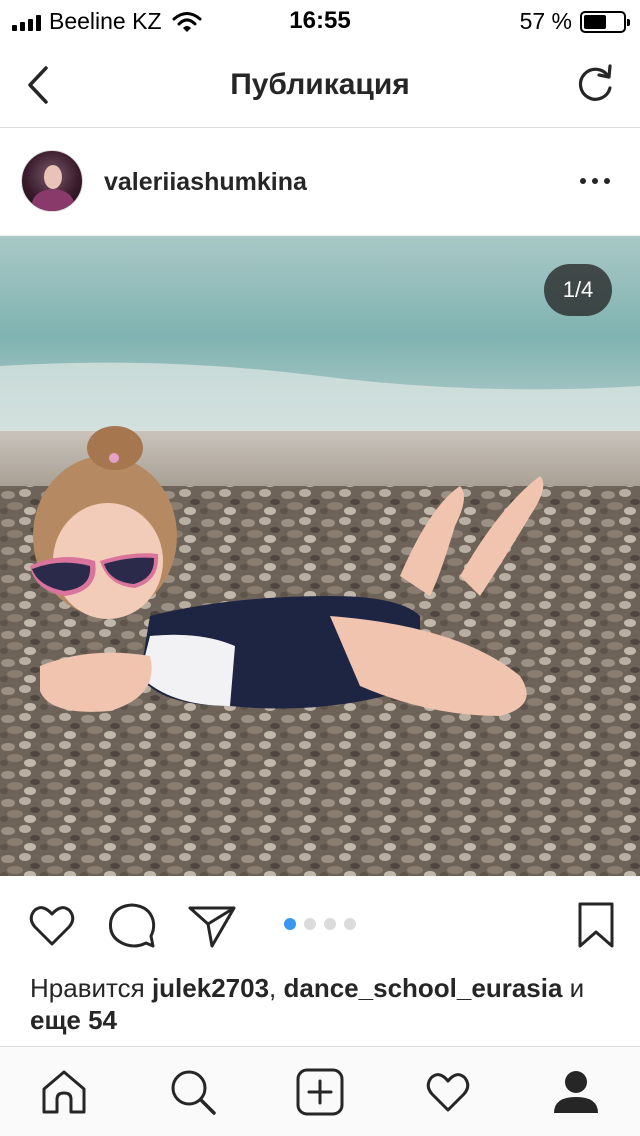  Describe the element at coordinates (578, 290) in the screenshot. I see `image-counter-badge: 1/4` at that location.